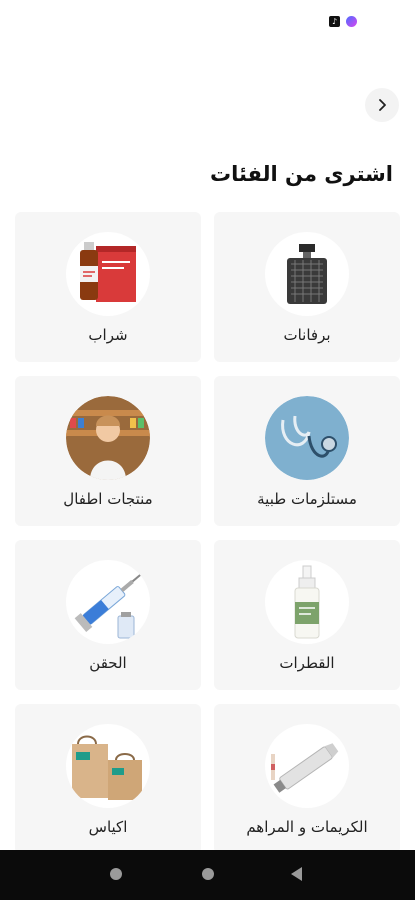 The image size is (415, 900). I want to click on system-navigation-bar, so click(207, 875).